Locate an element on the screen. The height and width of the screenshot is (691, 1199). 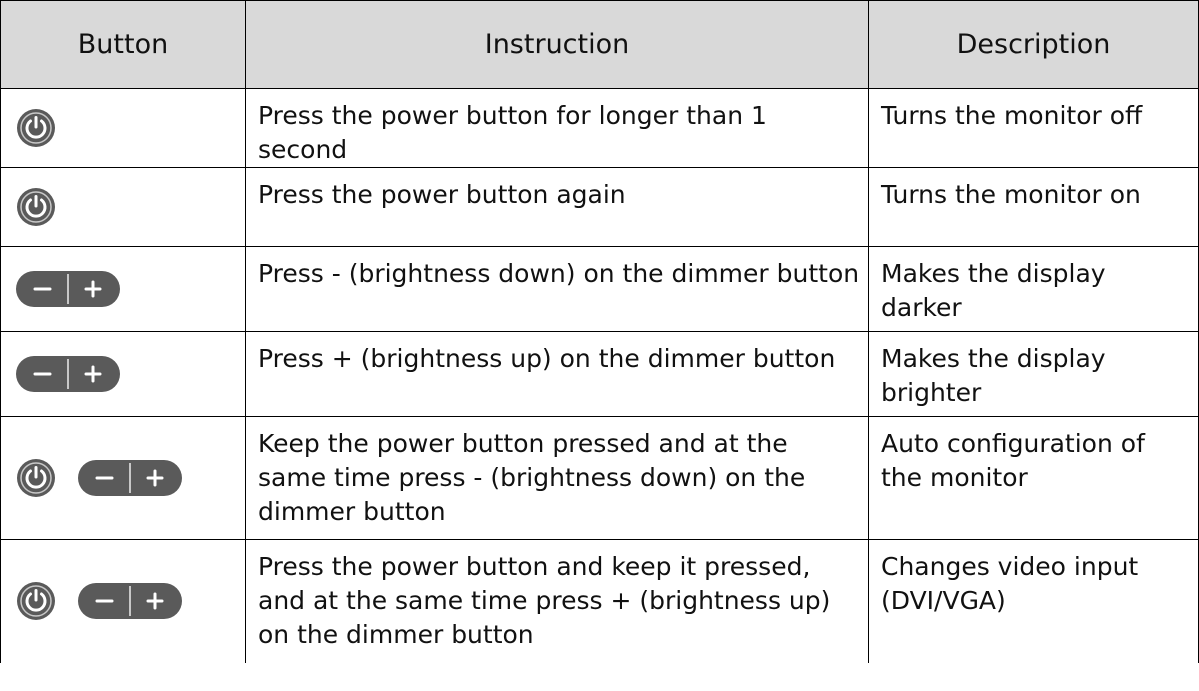
description-cell: Auto configuration of the monitor is located at coordinates (1033, 478).